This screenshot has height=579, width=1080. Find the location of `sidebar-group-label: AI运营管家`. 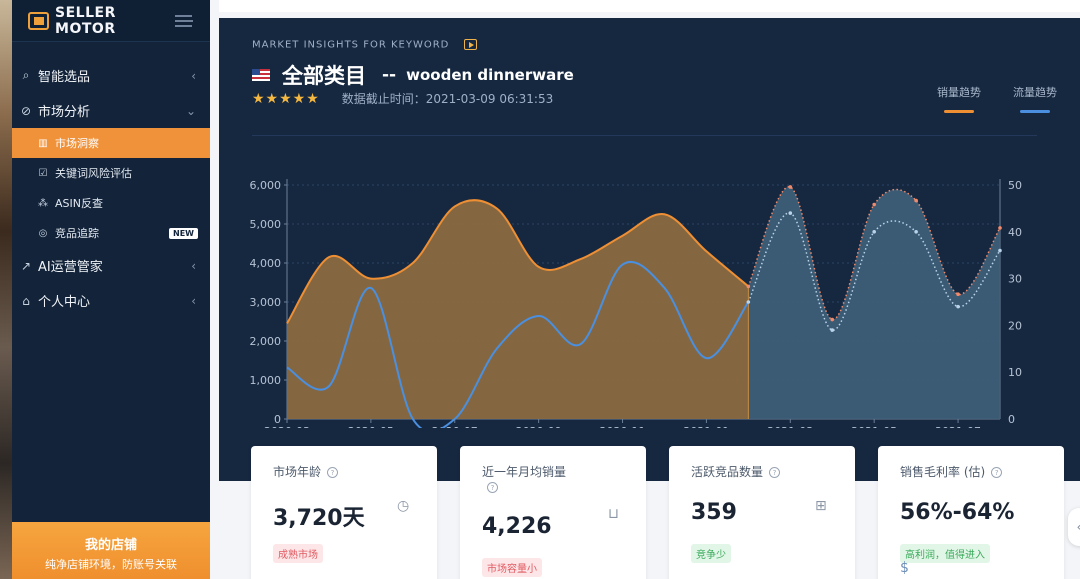

sidebar-group-label: AI运营管家 is located at coordinates (70, 267).